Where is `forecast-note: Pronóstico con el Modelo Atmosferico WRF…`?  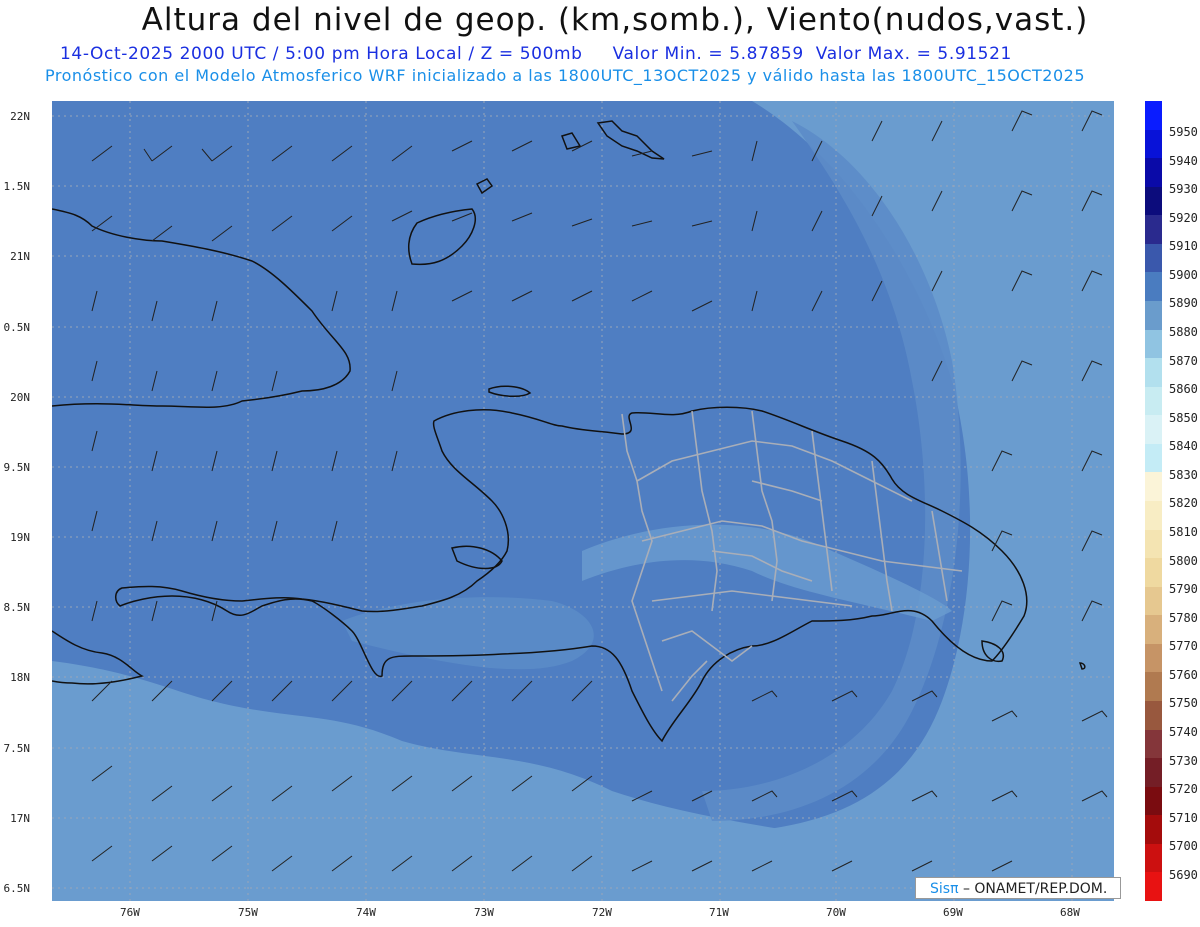
forecast-note: Pronóstico con el Modelo Atmosferico WRF… is located at coordinates (565, 75).